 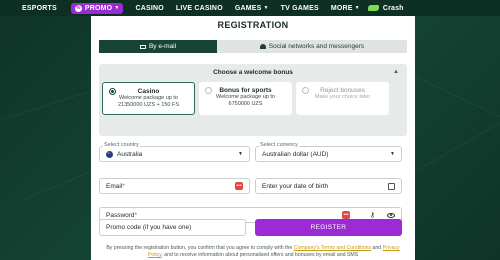 I want to click on nav-games: GAMES ▼, so click(x=252, y=8).